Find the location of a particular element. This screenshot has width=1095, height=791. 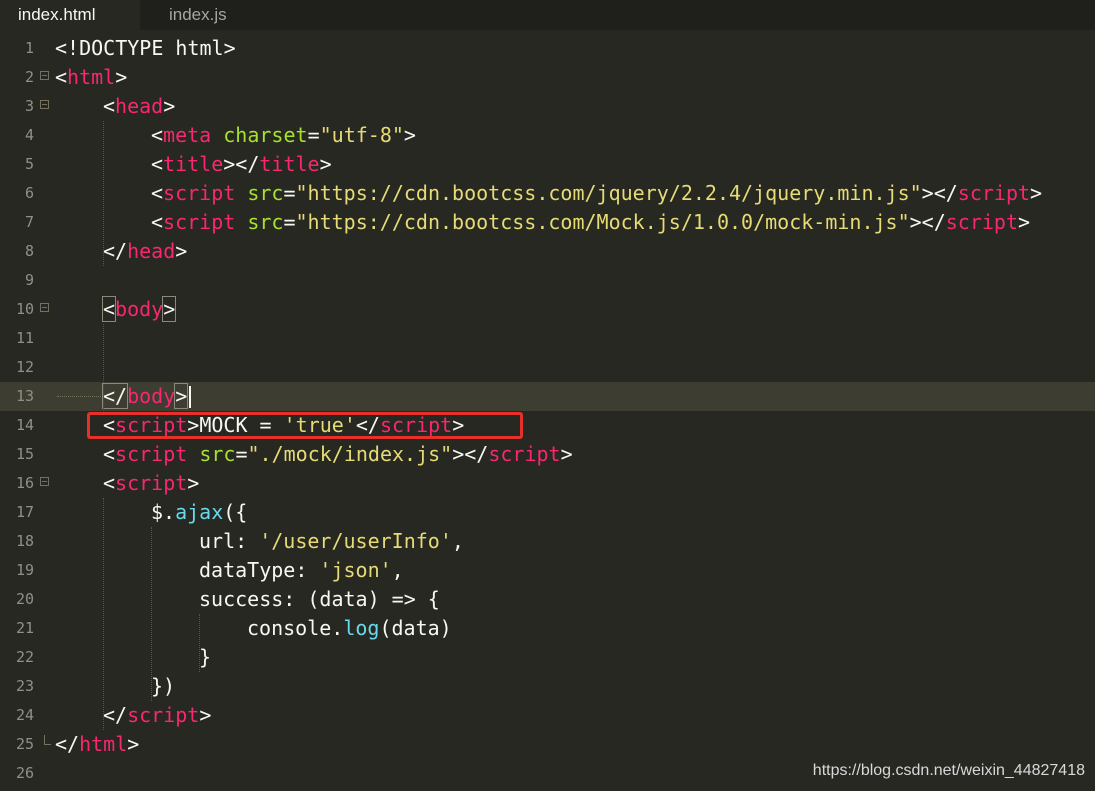

code-line-9: 9 is located at coordinates (547, 280).